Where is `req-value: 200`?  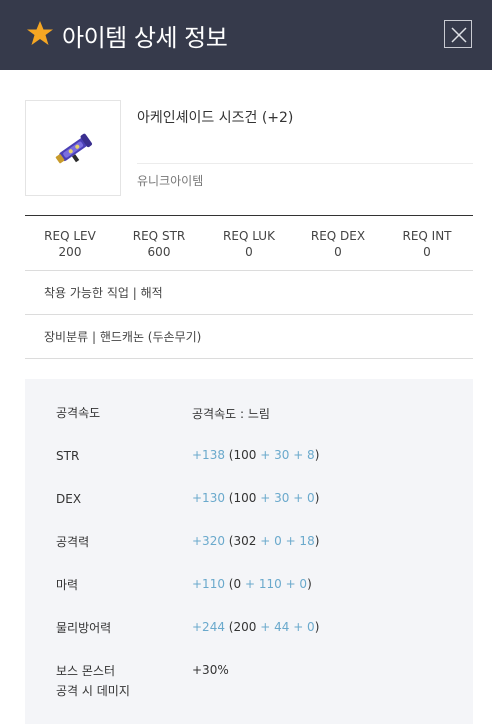 req-value: 200 is located at coordinates (70, 252).